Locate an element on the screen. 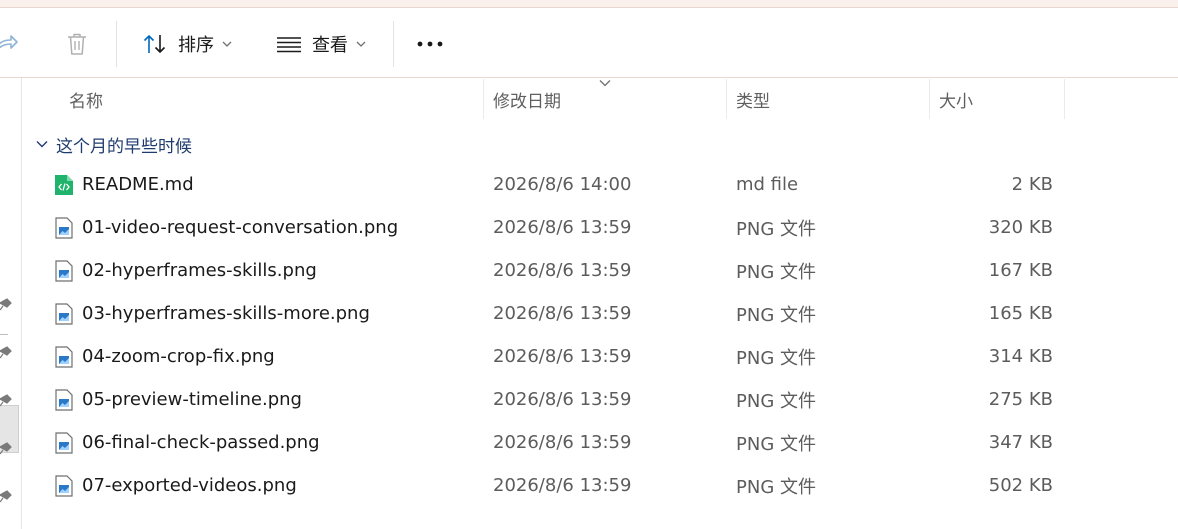 The height and width of the screenshot is (529, 1178). sort-label: 排序 is located at coordinates (196, 45).